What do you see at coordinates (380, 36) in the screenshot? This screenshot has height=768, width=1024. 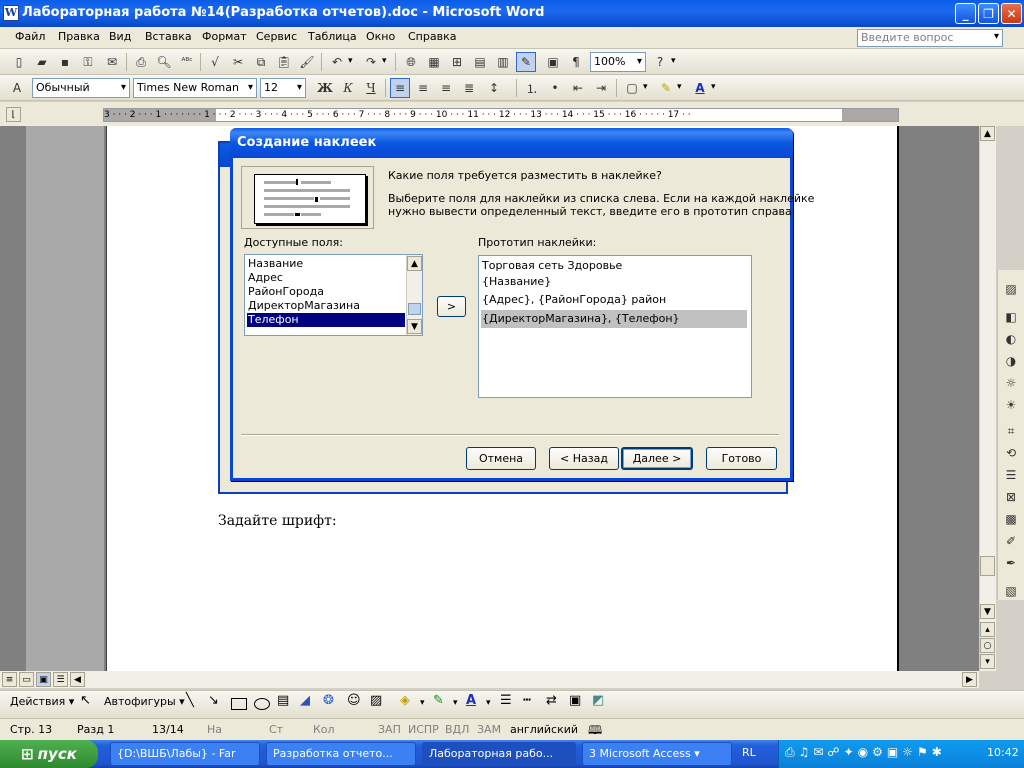 I see `menu-window: Окно` at bounding box center [380, 36].